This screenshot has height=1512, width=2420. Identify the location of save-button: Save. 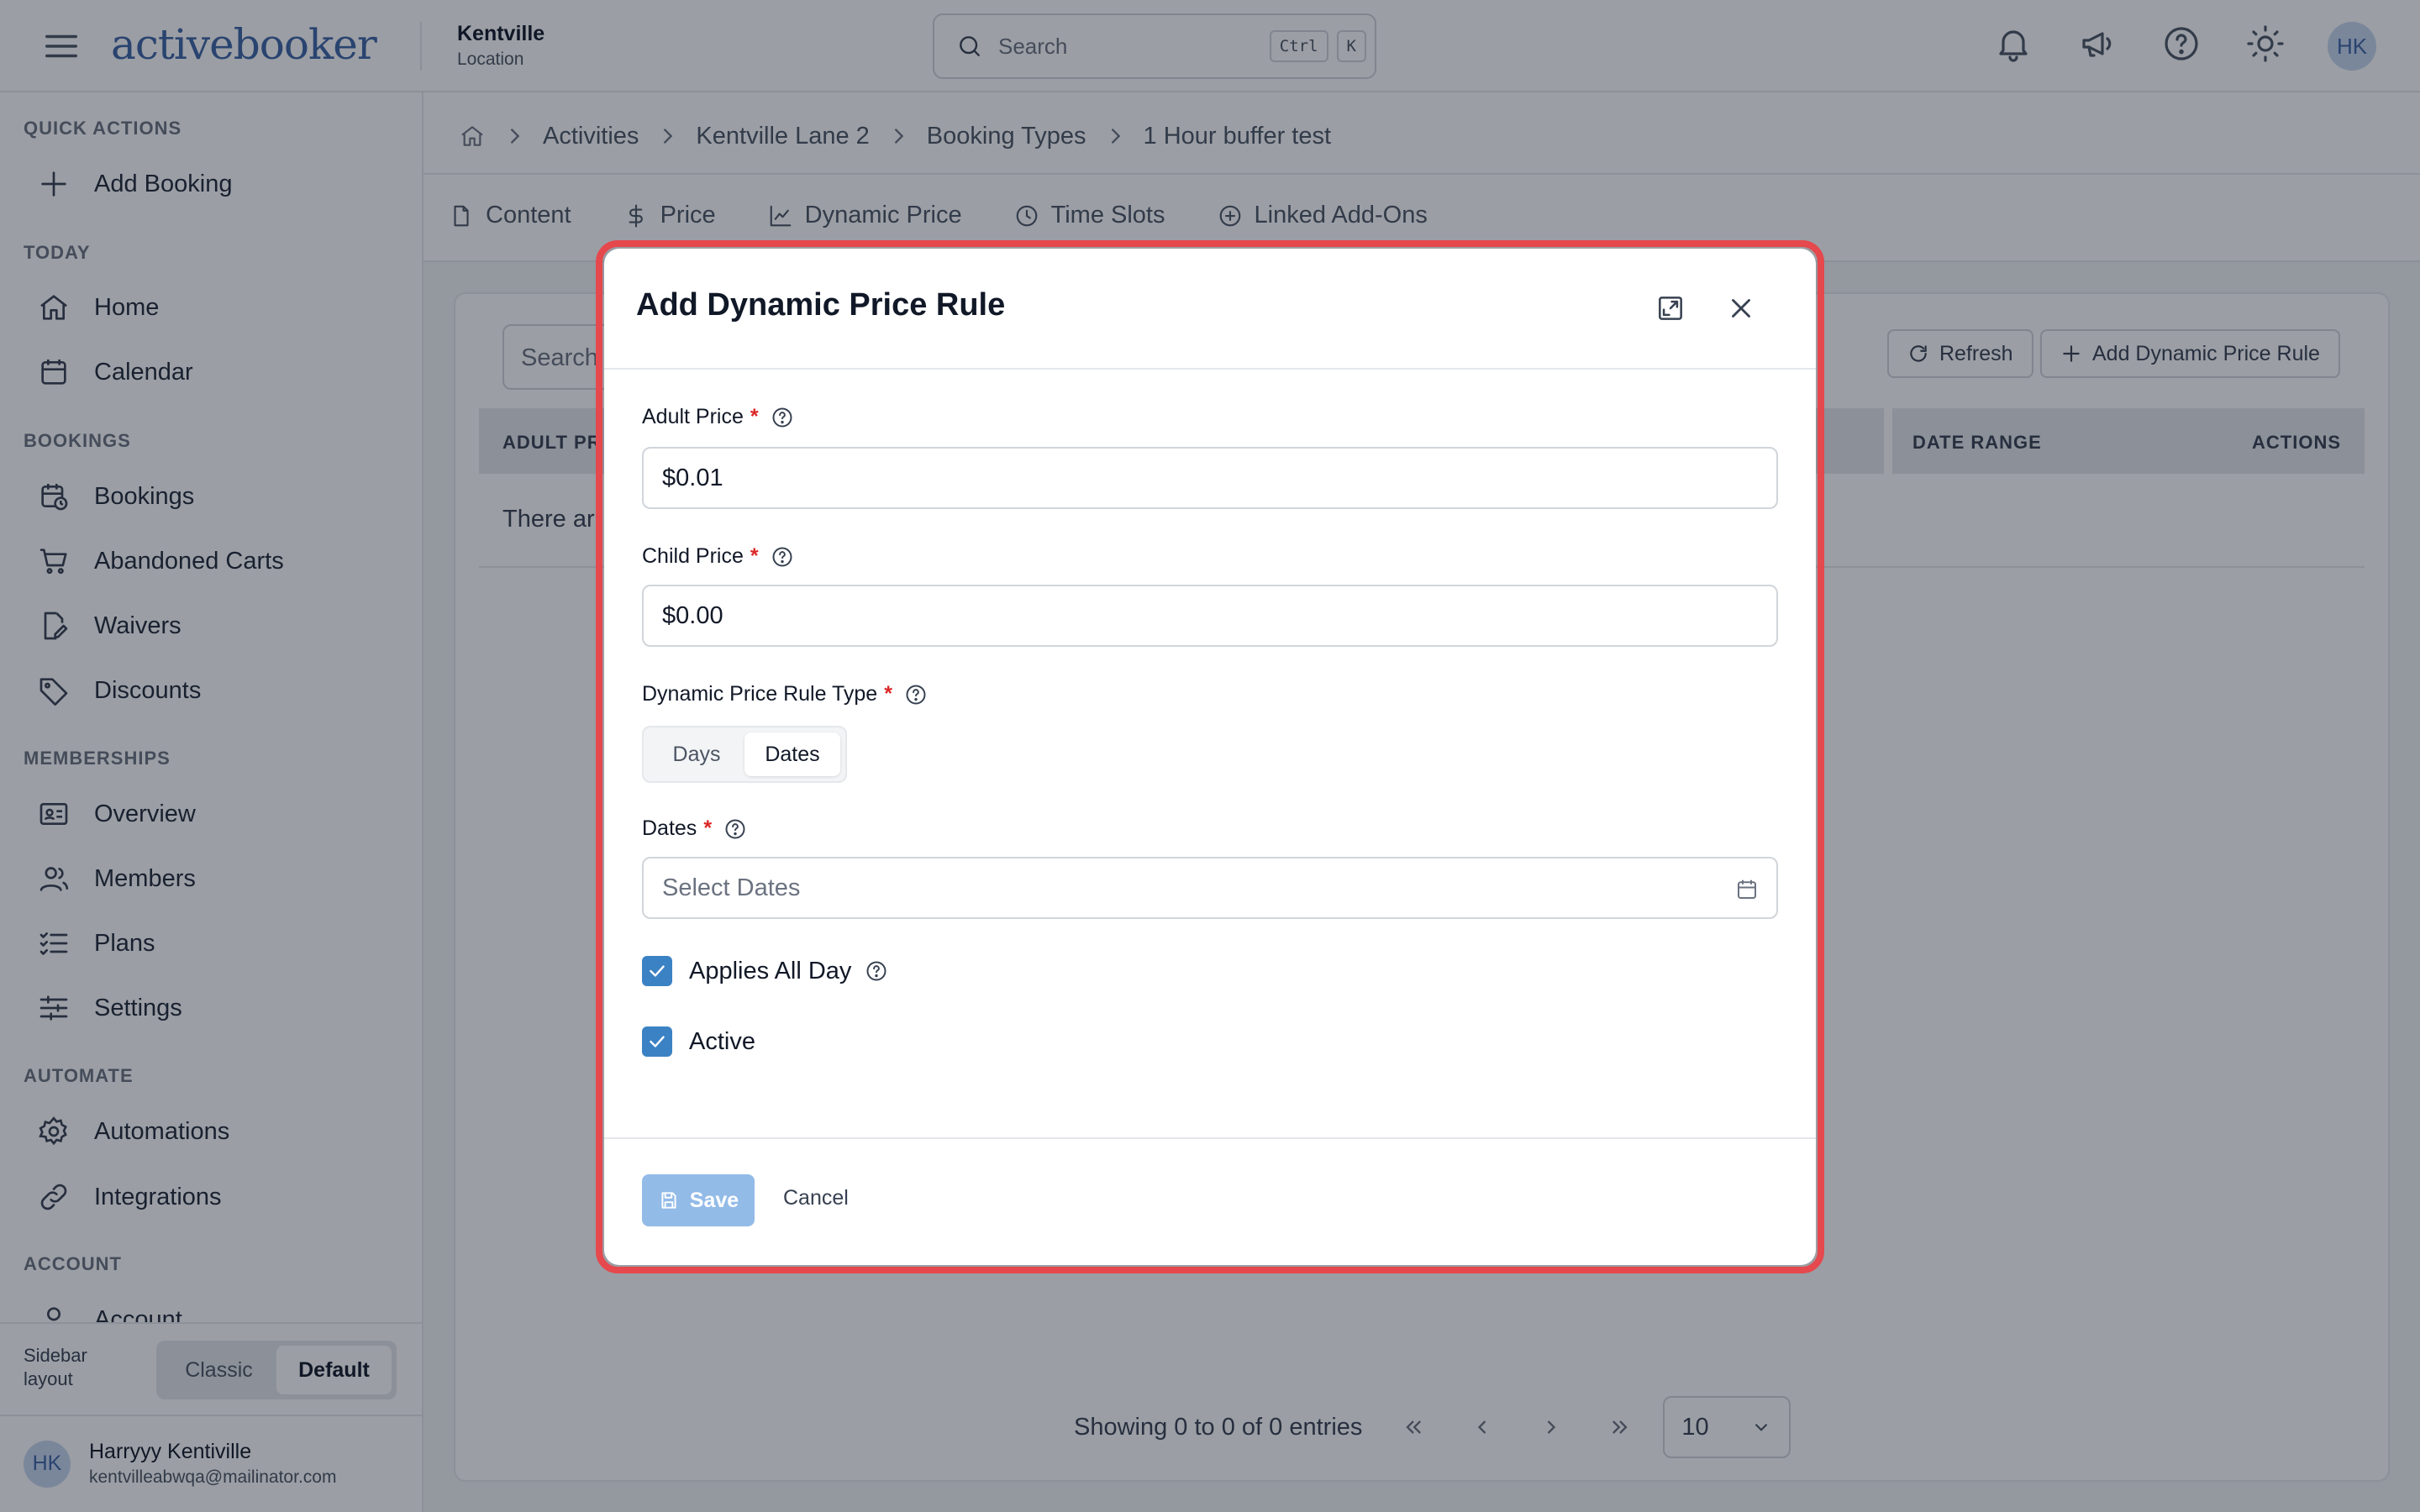
(698, 1200).